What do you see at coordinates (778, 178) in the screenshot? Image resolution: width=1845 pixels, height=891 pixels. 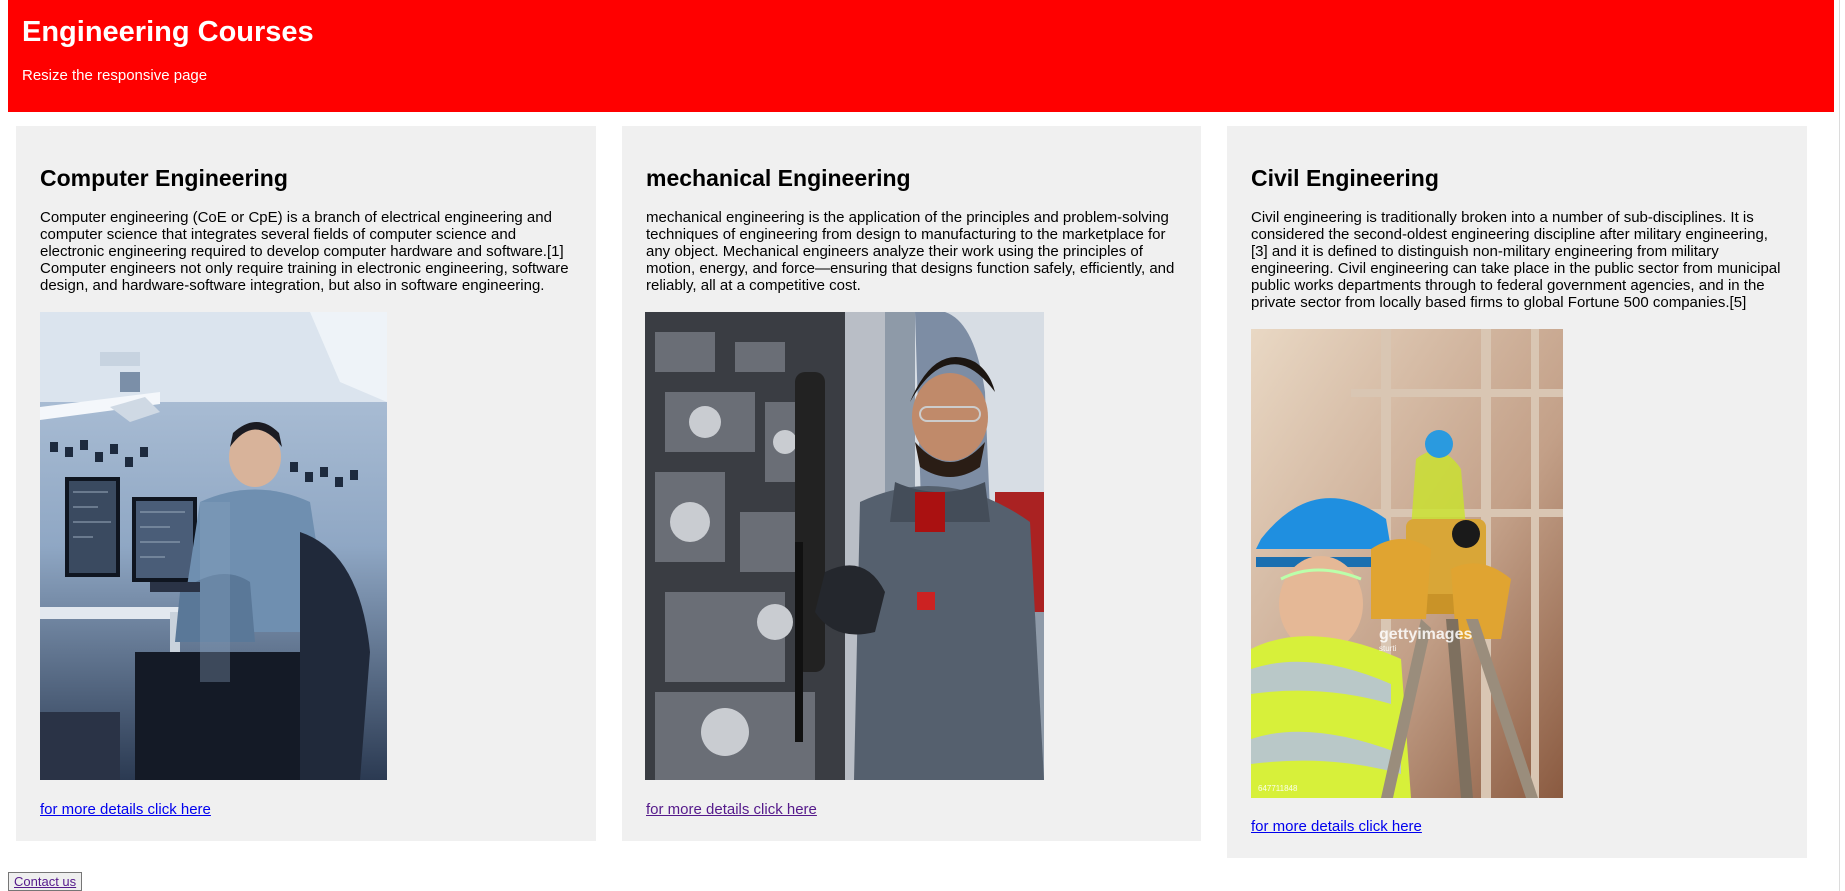 I see `card-title: mechanical Engineering` at bounding box center [778, 178].